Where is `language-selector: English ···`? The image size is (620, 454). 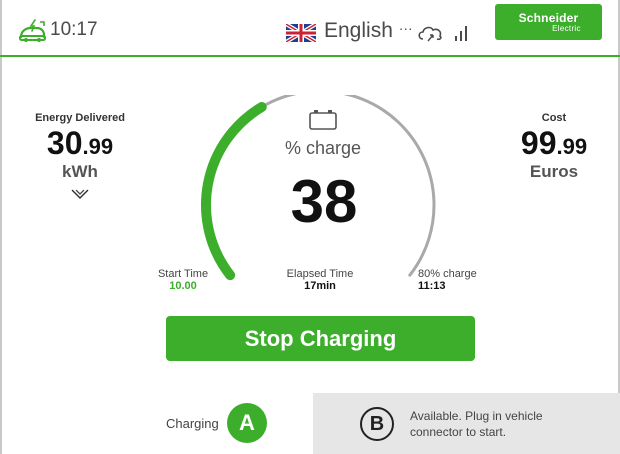 language-selector: English ··· is located at coordinates (368, 31).